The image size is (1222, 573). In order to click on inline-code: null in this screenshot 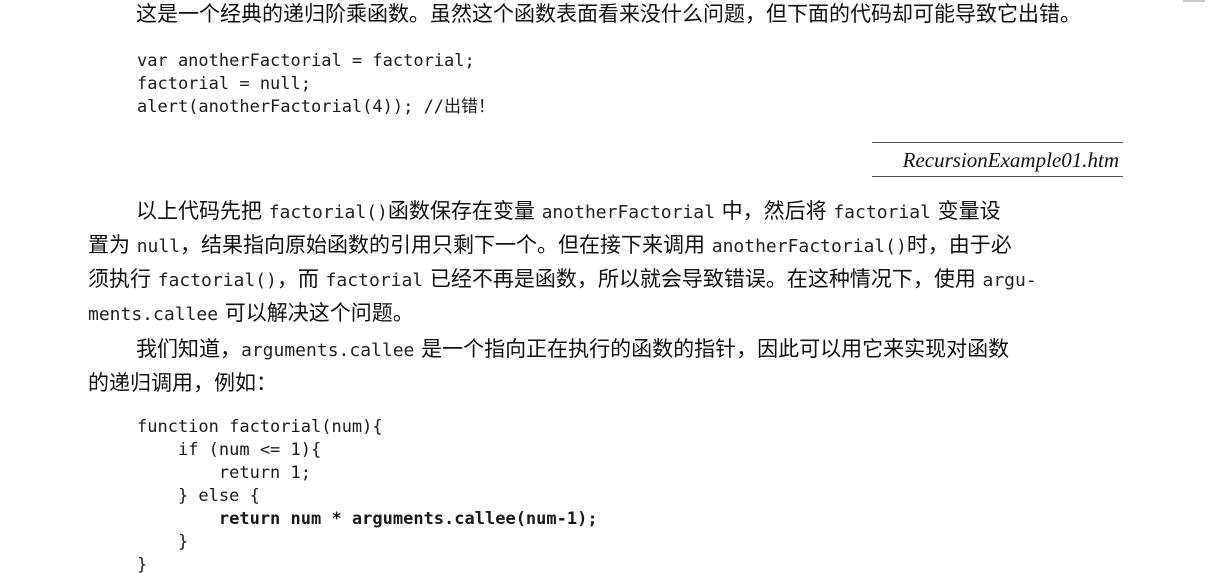, I will do `click(158, 246)`.